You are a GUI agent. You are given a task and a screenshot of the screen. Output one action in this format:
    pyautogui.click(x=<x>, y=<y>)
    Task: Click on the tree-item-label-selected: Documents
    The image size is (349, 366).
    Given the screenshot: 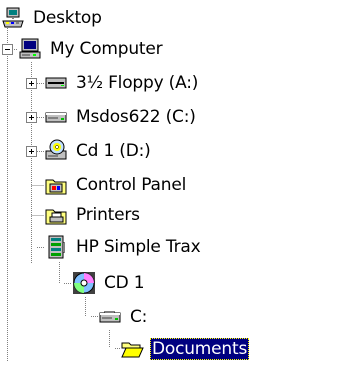 What is the action you would take?
    pyautogui.click(x=200, y=349)
    